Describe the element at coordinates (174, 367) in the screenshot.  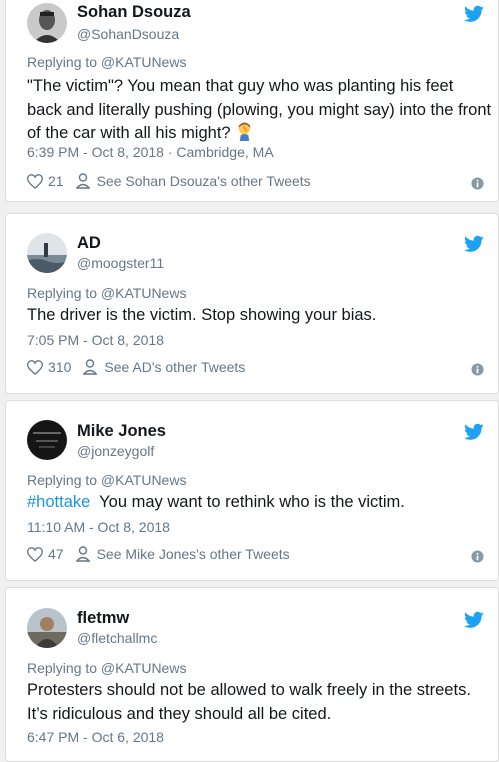
I see `see-other-tweets-link: See AD's other Tweets` at that location.